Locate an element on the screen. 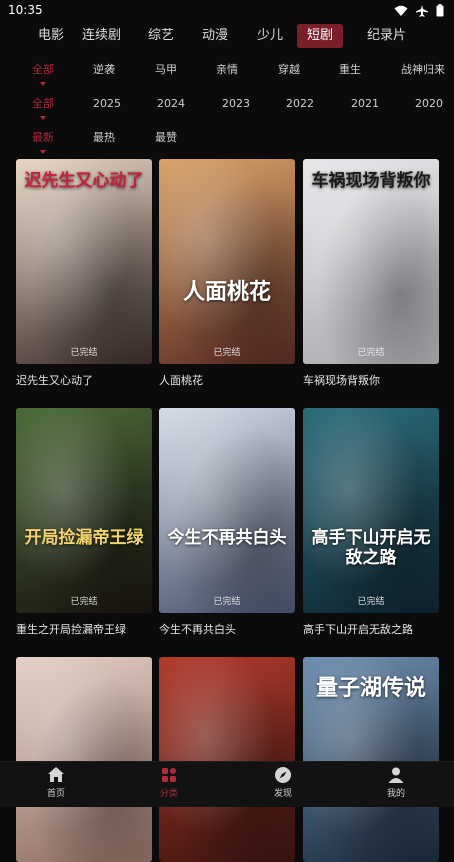 Image resolution: width=454 pixels, height=862 pixels. compass-icon is located at coordinates (283, 775).